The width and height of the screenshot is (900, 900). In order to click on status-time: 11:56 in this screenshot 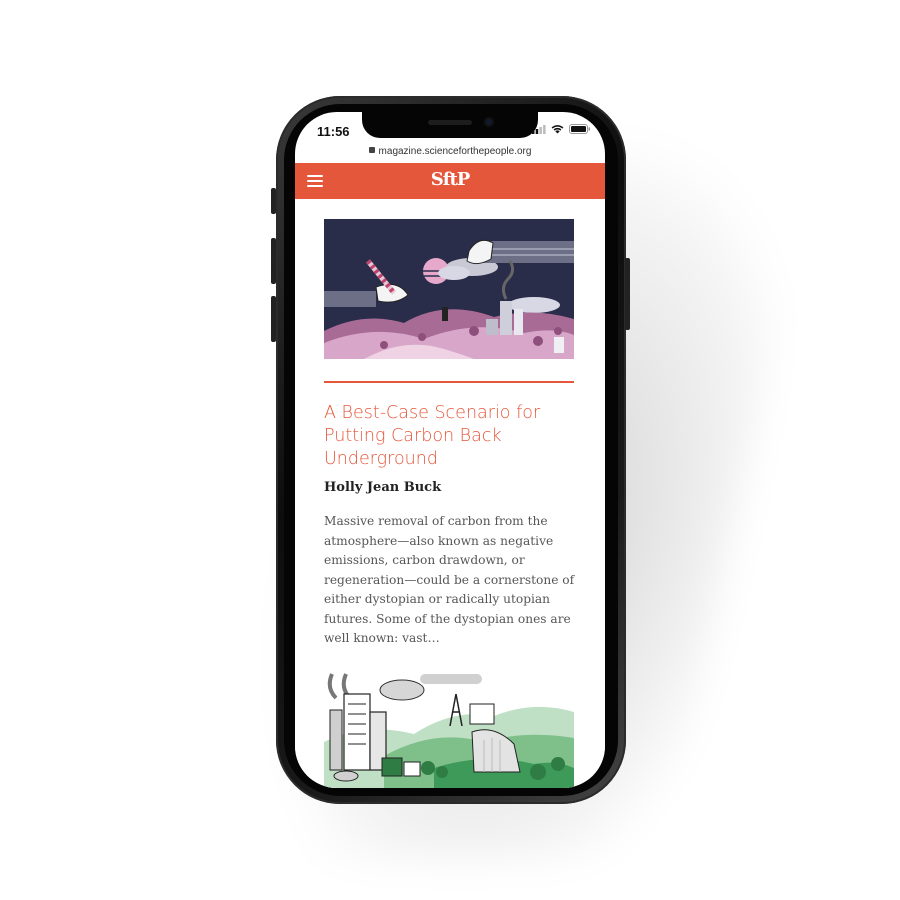, I will do `click(333, 131)`.